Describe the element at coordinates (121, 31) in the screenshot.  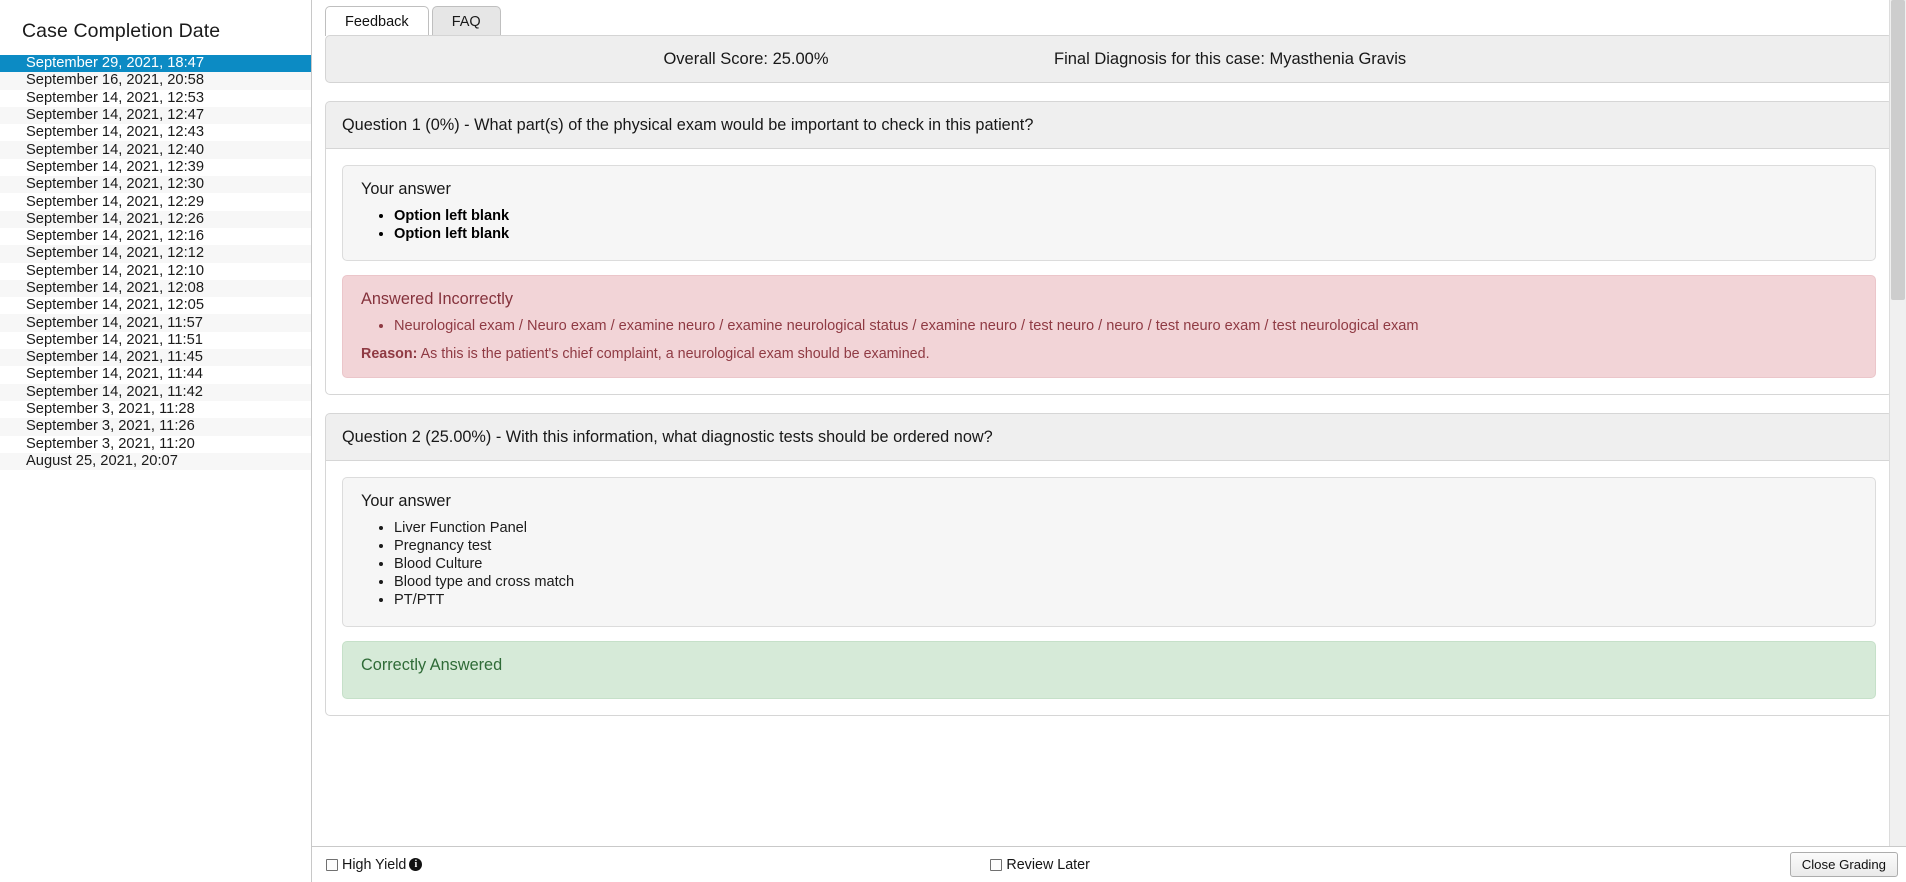
I see `sidebar-title: Case Completion Date` at that location.